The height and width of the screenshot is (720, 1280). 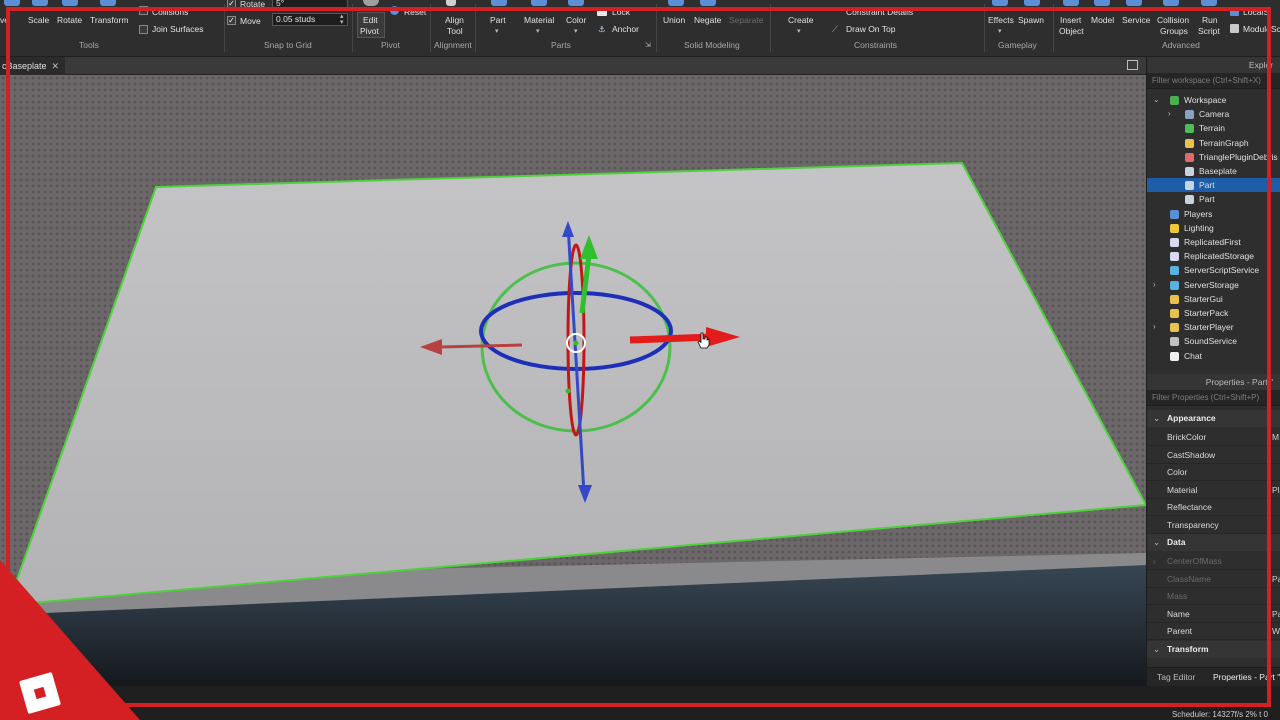 What do you see at coordinates (1213, 214) in the screenshot?
I see `explorer-item: Players` at bounding box center [1213, 214].